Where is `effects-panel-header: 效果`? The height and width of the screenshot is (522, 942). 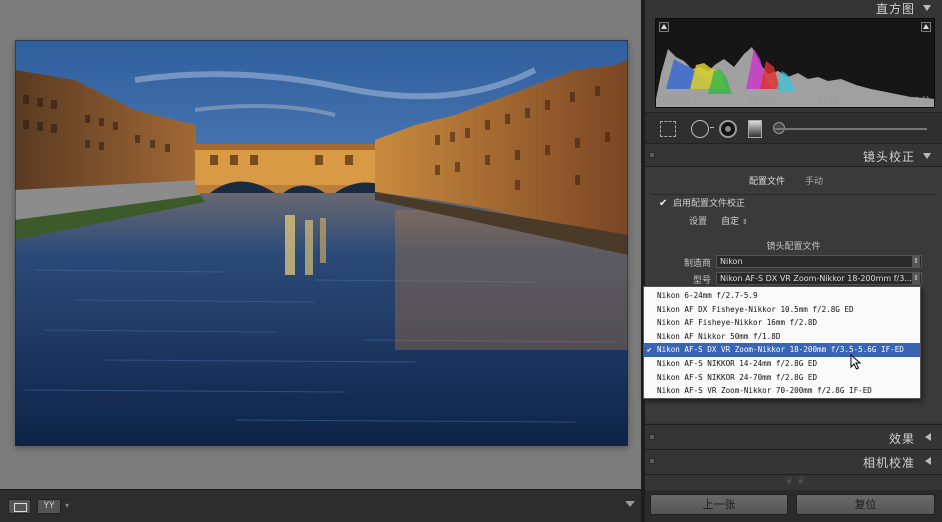
effects-panel-header: 效果 is located at coordinates (793, 438).